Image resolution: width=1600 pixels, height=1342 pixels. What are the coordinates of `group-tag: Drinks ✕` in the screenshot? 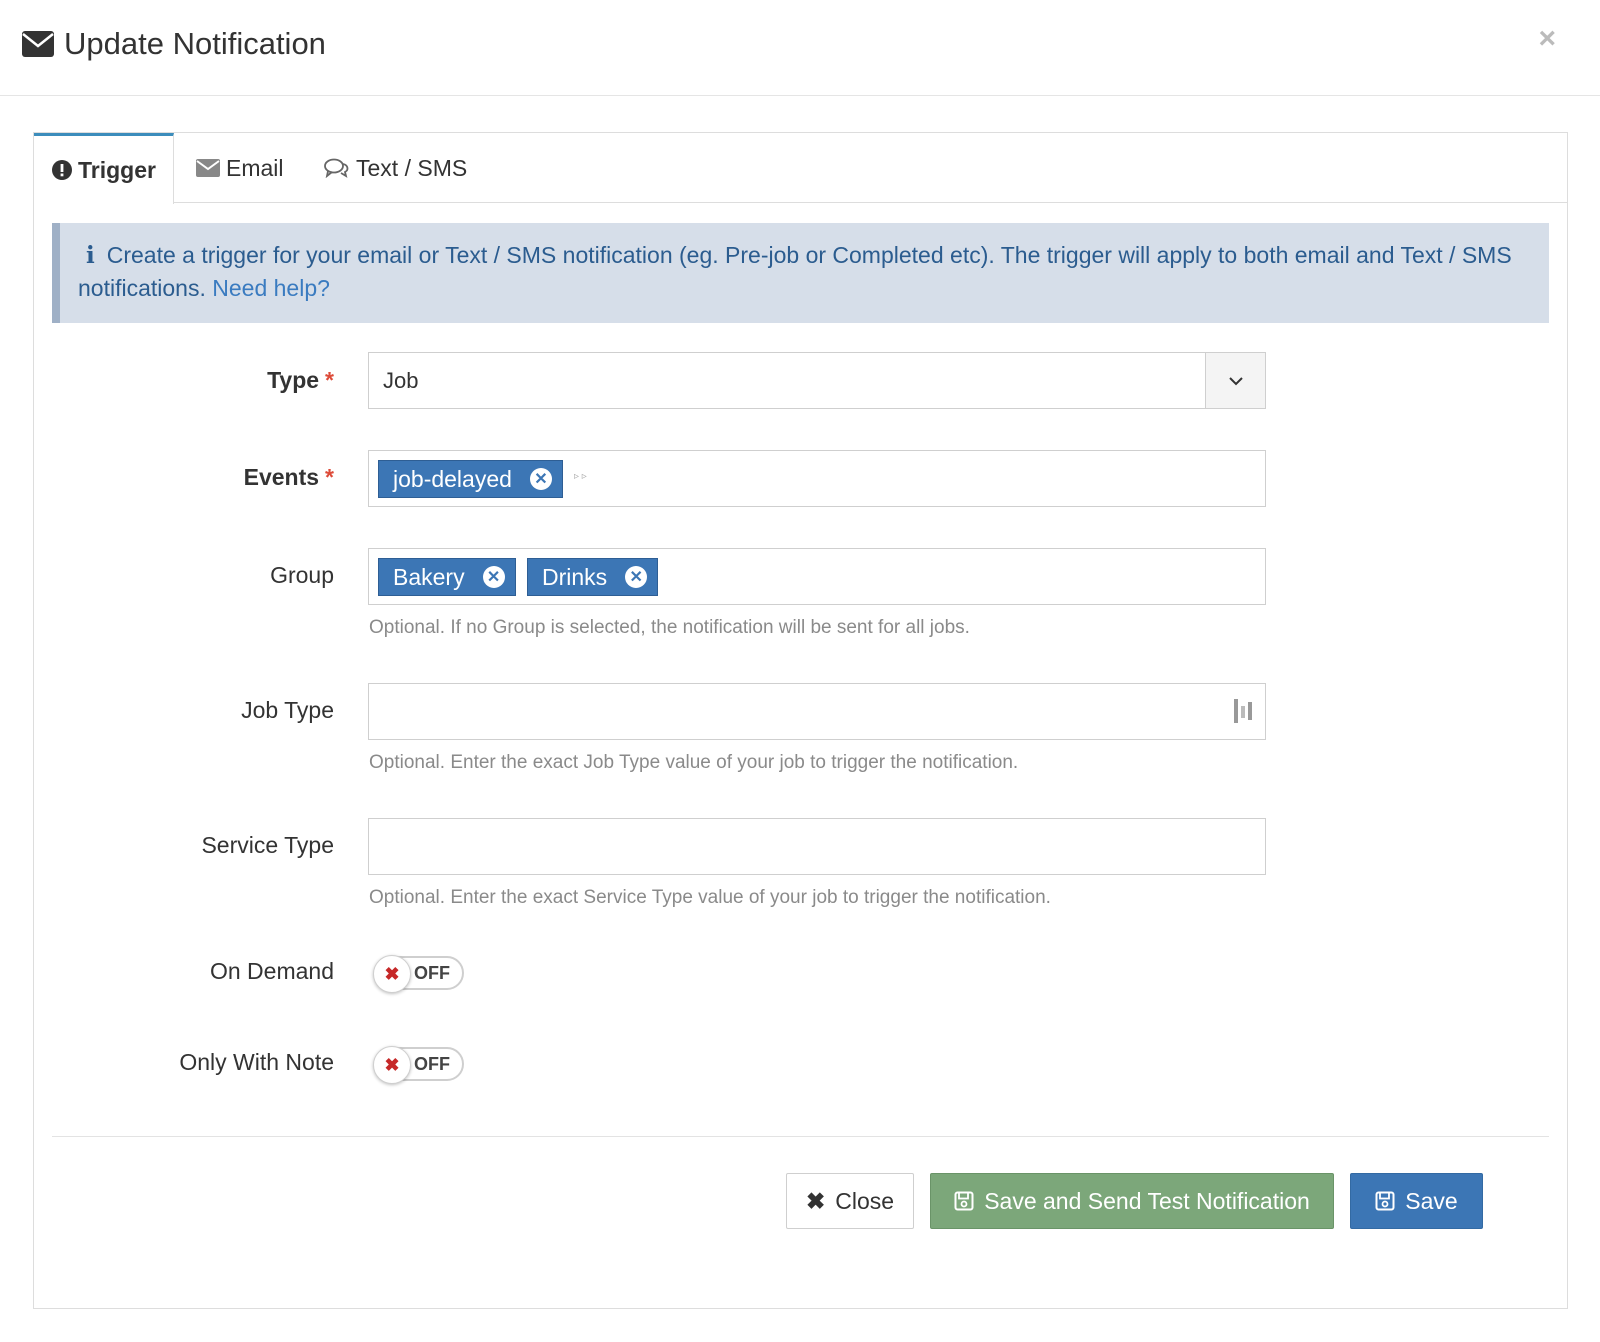 It's located at (593, 577).